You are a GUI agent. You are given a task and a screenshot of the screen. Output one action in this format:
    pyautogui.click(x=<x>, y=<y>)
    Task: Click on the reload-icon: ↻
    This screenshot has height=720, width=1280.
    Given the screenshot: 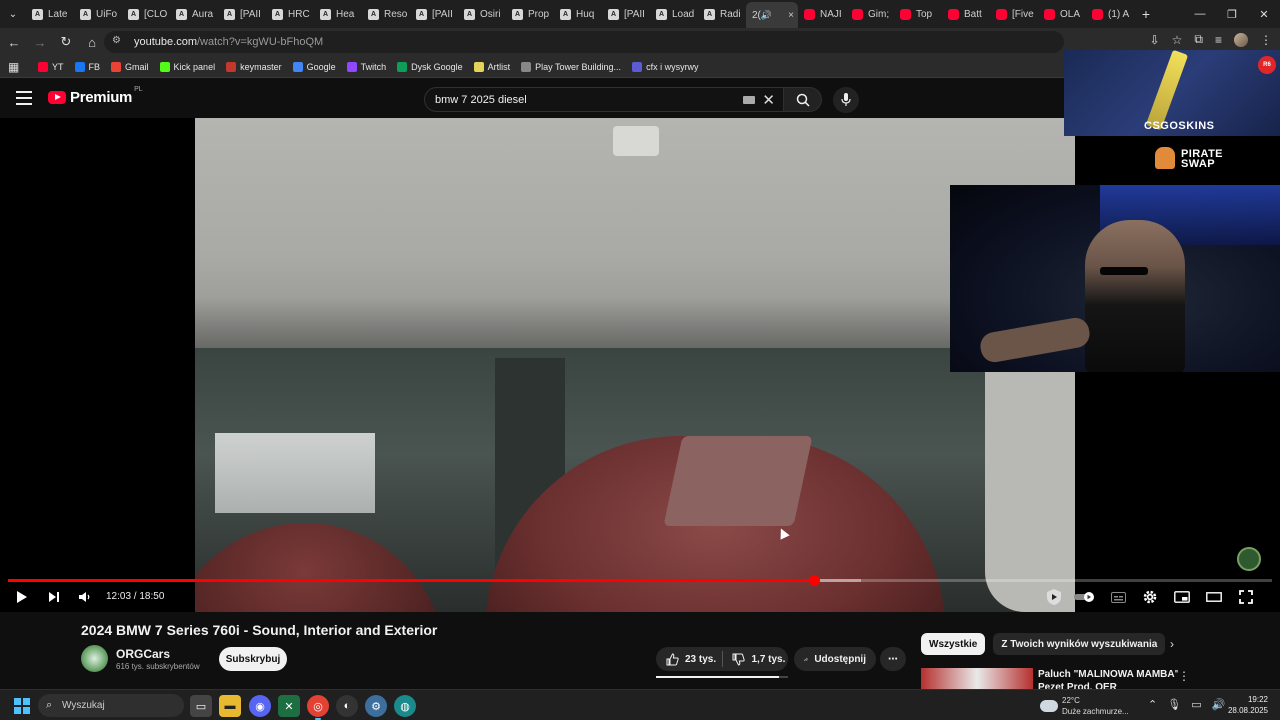 What is the action you would take?
    pyautogui.click(x=66, y=42)
    